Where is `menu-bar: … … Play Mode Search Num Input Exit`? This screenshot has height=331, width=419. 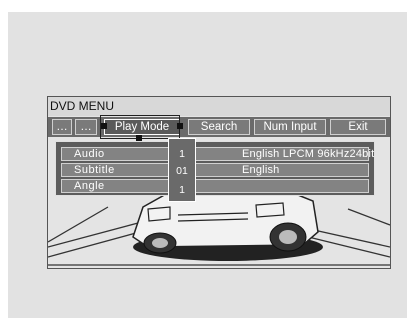 menu-bar: … … Play Mode Search Num Input Exit is located at coordinates (219, 127).